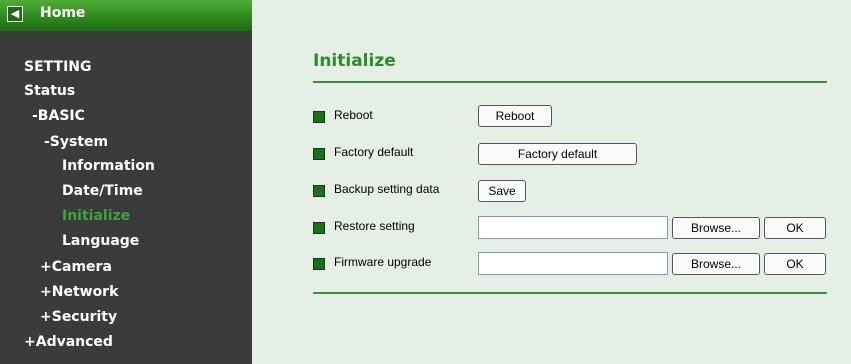 The width and height of the screenshot is (851, 364). I want to click on nav-information: Information, so click(108, 166).